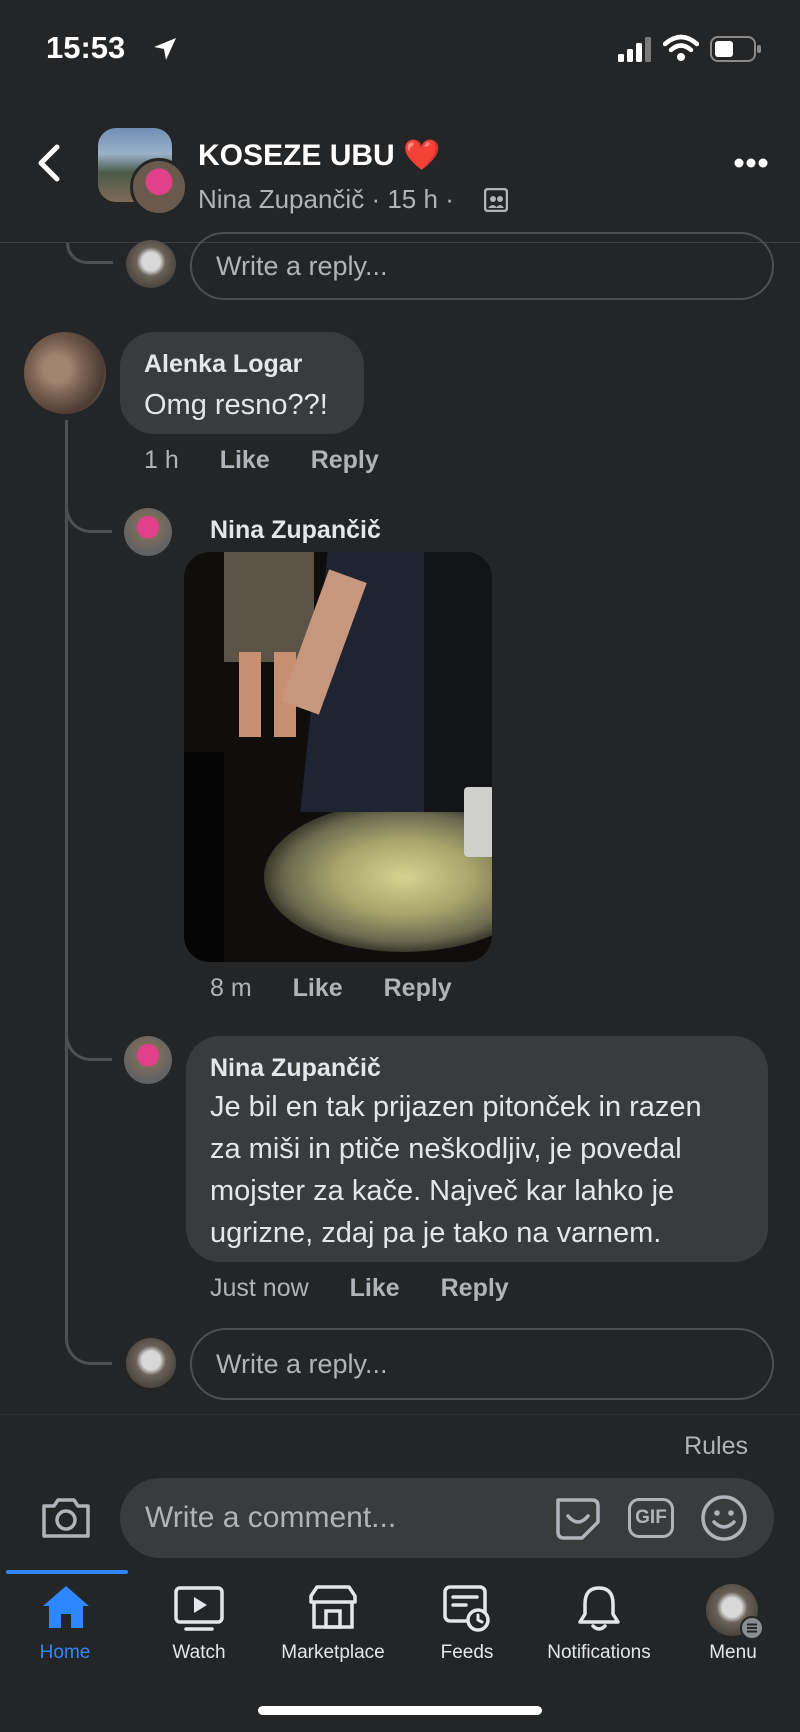 The width and height of the screenshot is (800, 1732). I want to click on watch-icon, so click(199, 1608).